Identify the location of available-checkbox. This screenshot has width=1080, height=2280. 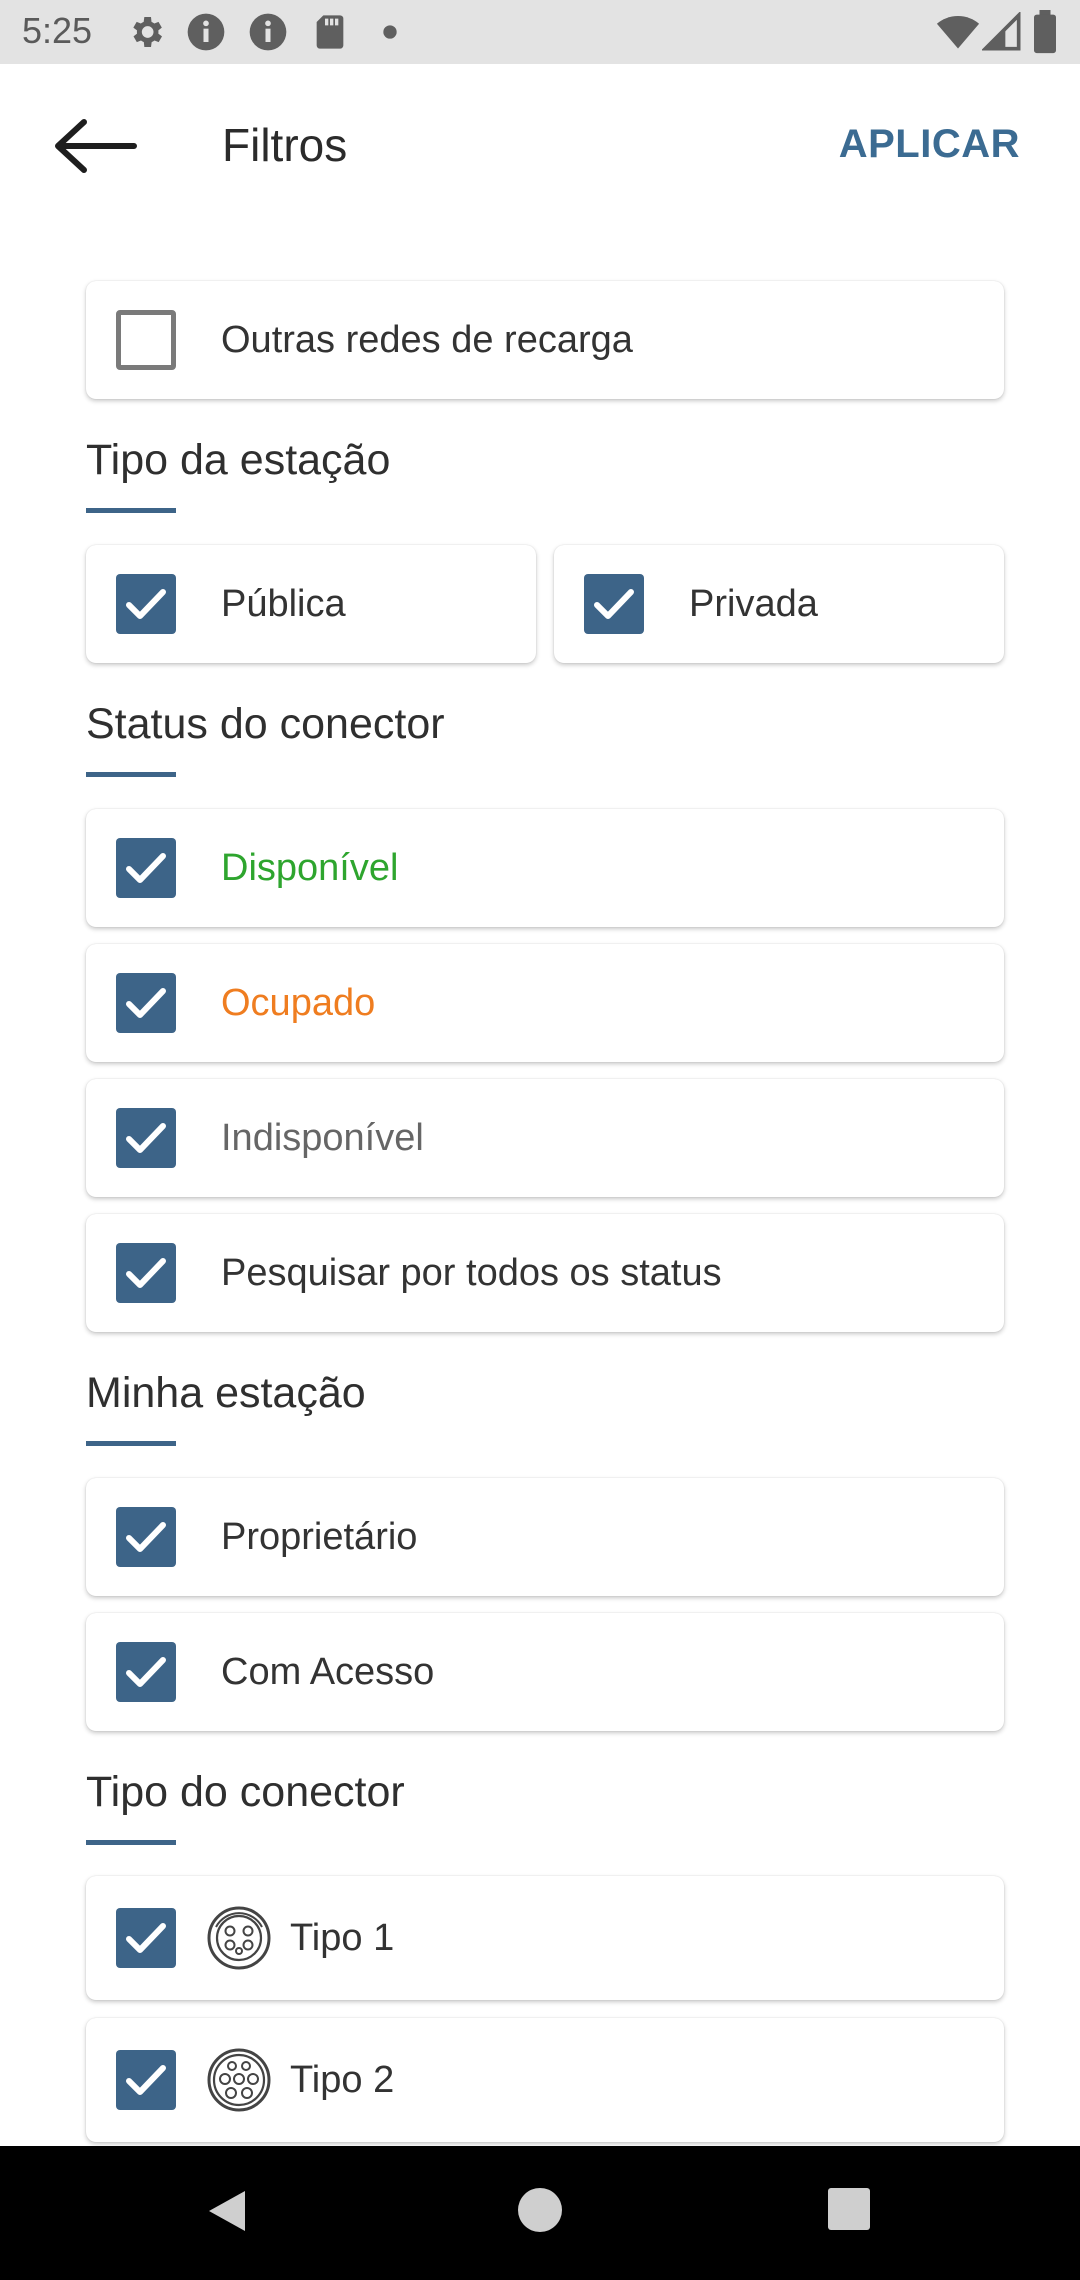
(146, 868).